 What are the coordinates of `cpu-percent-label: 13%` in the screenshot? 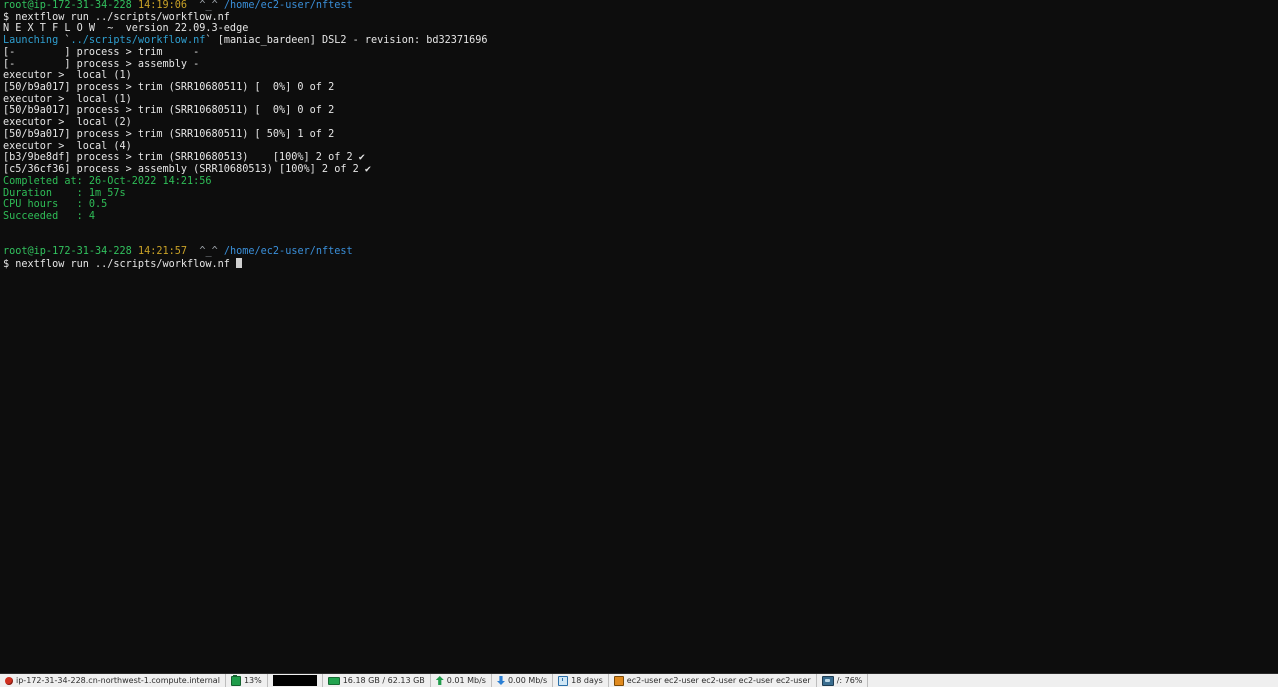 It's located at (252, 680).